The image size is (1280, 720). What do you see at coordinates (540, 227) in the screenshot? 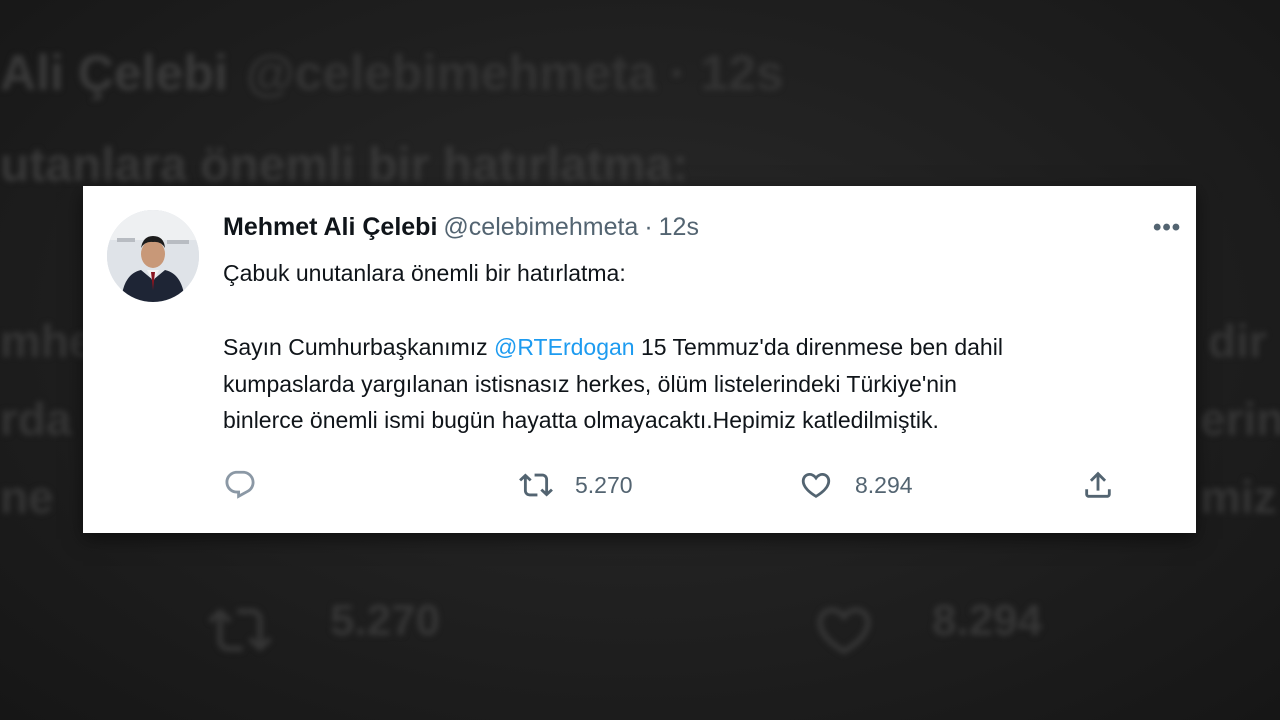
I see `author-handle: @celebimehmeta` at bounding box center [540, 227].